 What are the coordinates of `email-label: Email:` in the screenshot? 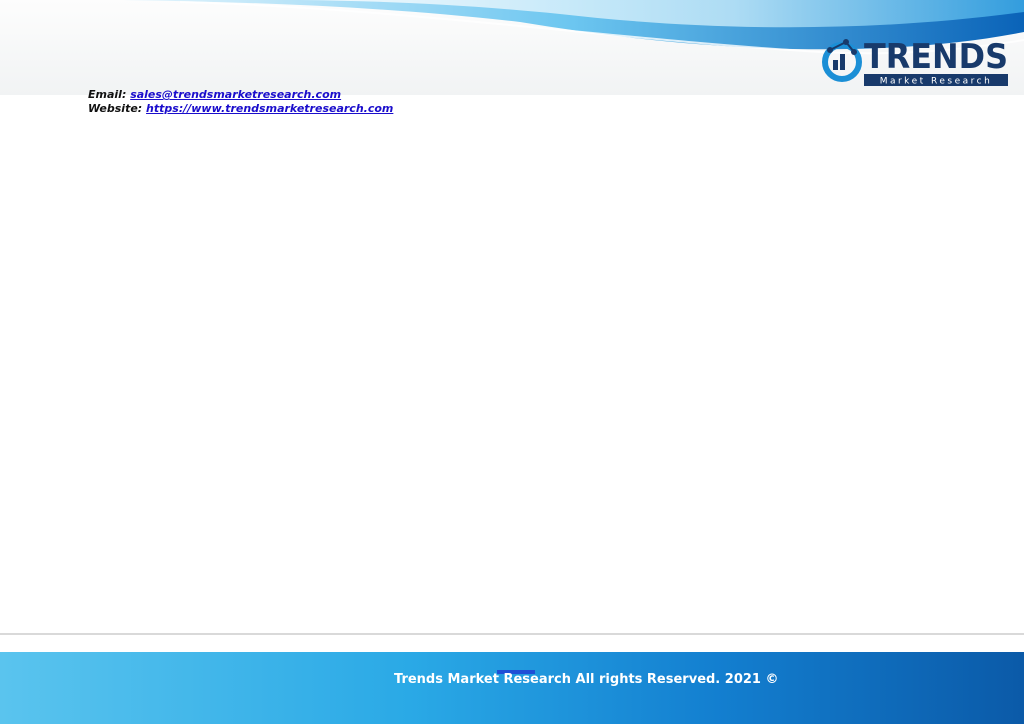 It's located at (107, 94).